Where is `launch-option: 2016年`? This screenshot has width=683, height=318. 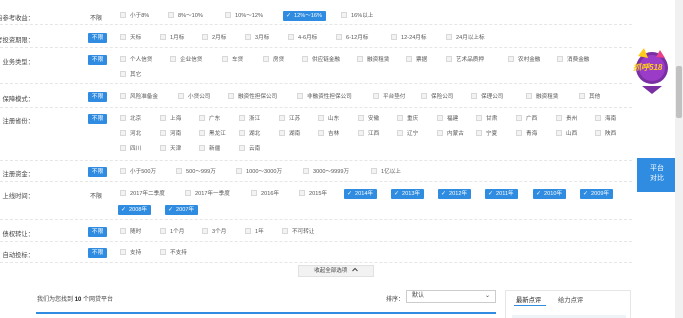 launch-option: 2016年 is located at coordinates (265, 194).